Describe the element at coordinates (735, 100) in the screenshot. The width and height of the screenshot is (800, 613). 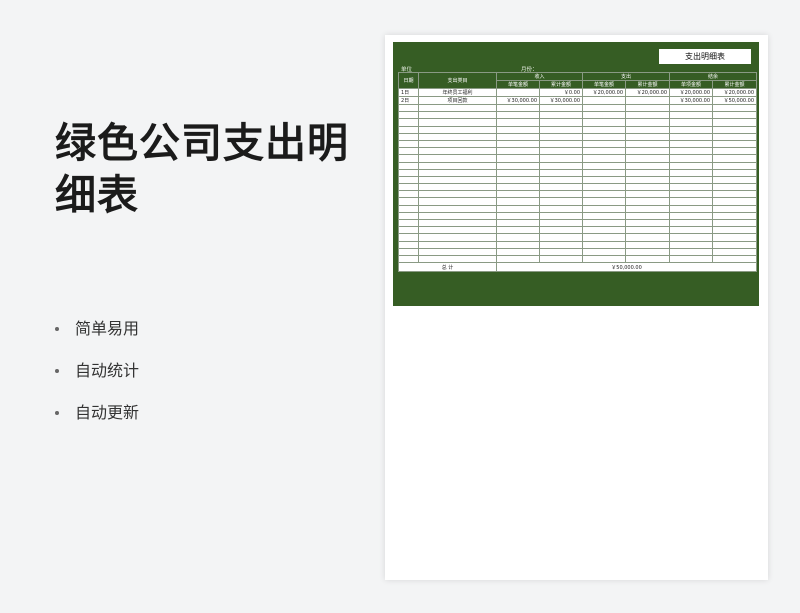
I see `table-cell: ￥50,000.00` at that location.